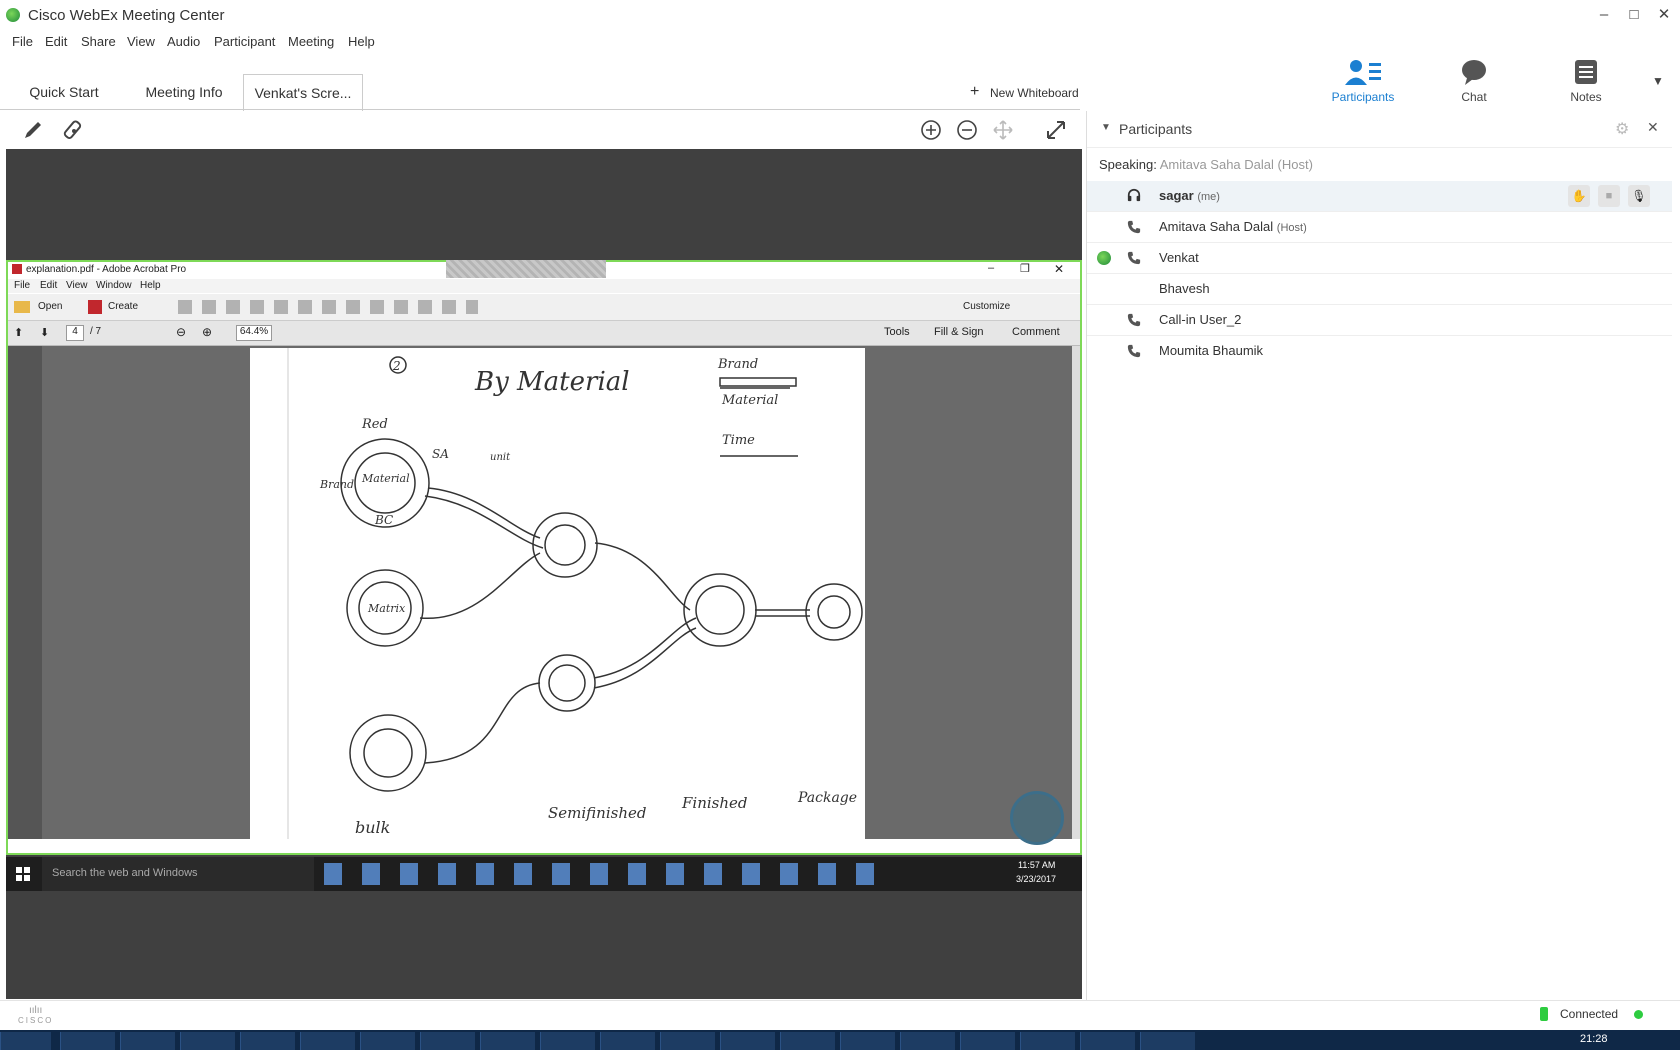 Image resolution: width=1680 pixels, height=1050 pixels. What do you see at coordinates (64, 92) in the screenshot?
I see `tab-quick-start: Quick Start` at bounding box center [64, 92].